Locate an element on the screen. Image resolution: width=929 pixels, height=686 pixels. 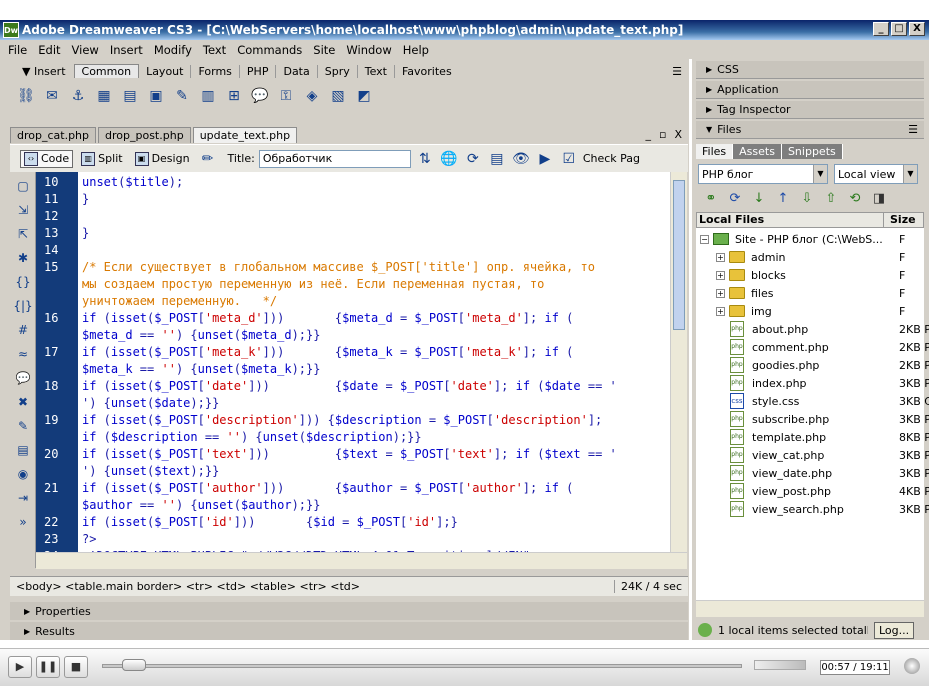
tree-file: php view_date.php 3KB P is located at coordinates (812, 473).